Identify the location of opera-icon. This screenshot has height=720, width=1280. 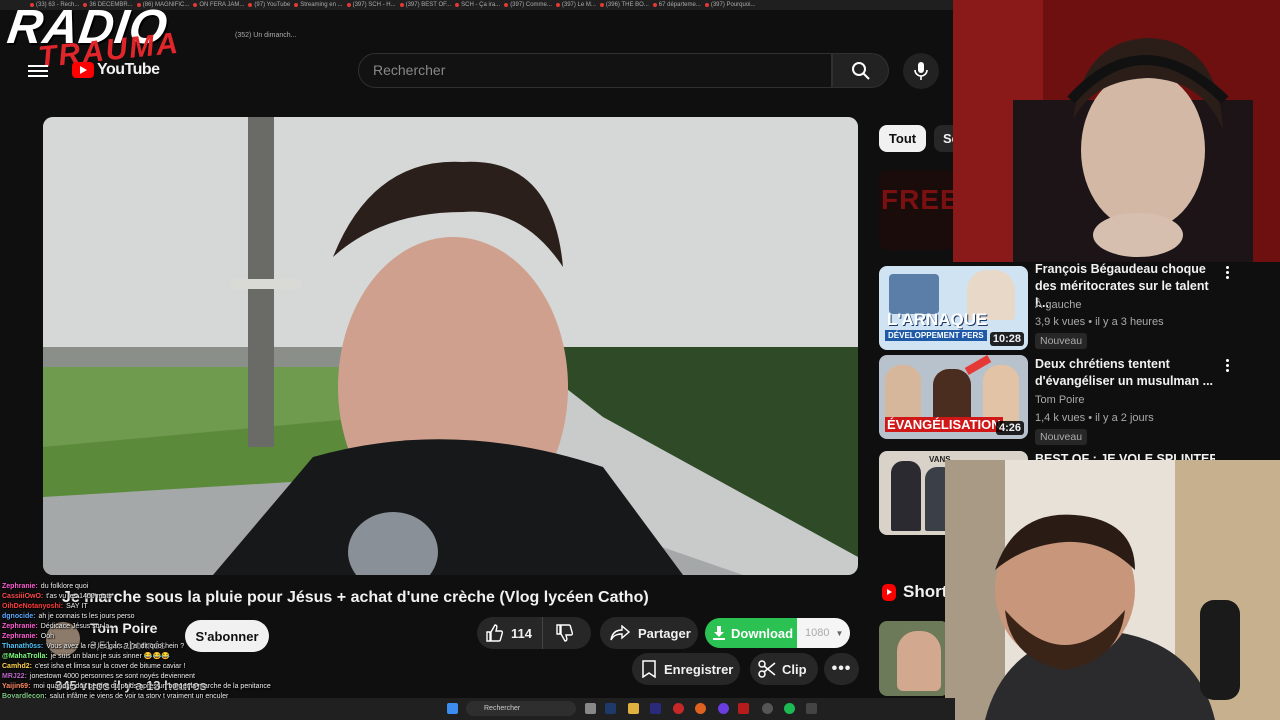
(678, 708).